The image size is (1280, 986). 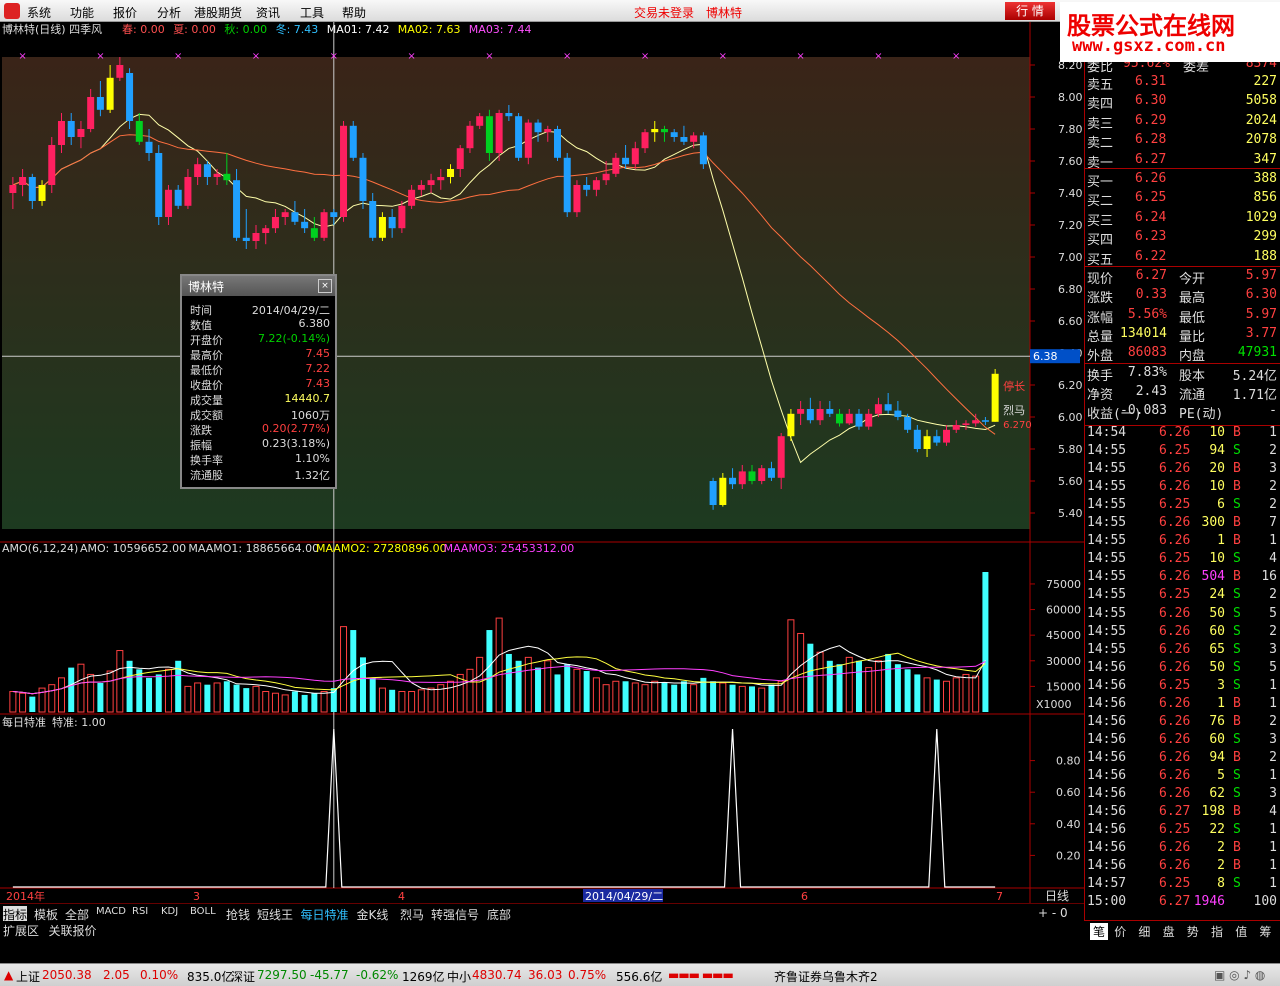 I want to click on panel-tab: 势, so click(x=1193, y=931).